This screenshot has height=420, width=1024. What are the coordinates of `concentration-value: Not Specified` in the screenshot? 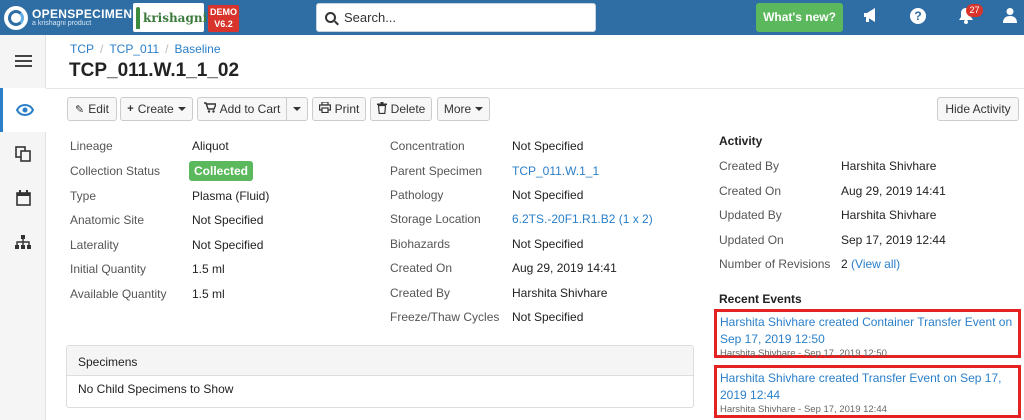 It's located at (548, 146).